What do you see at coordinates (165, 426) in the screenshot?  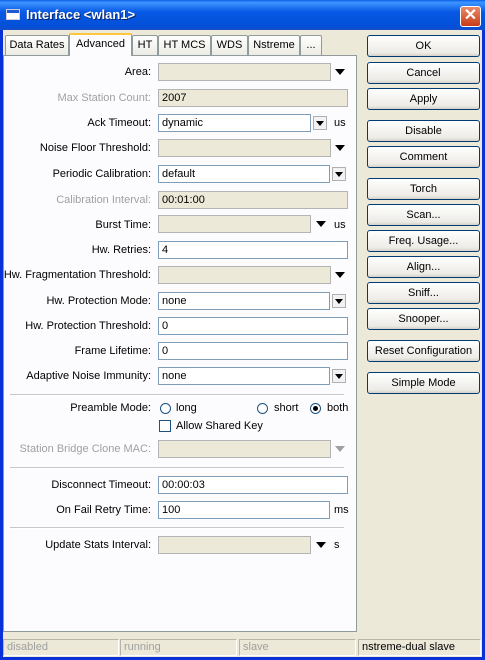 I see `allow-shared-key-checkbox` at bounding box center [165, 426].